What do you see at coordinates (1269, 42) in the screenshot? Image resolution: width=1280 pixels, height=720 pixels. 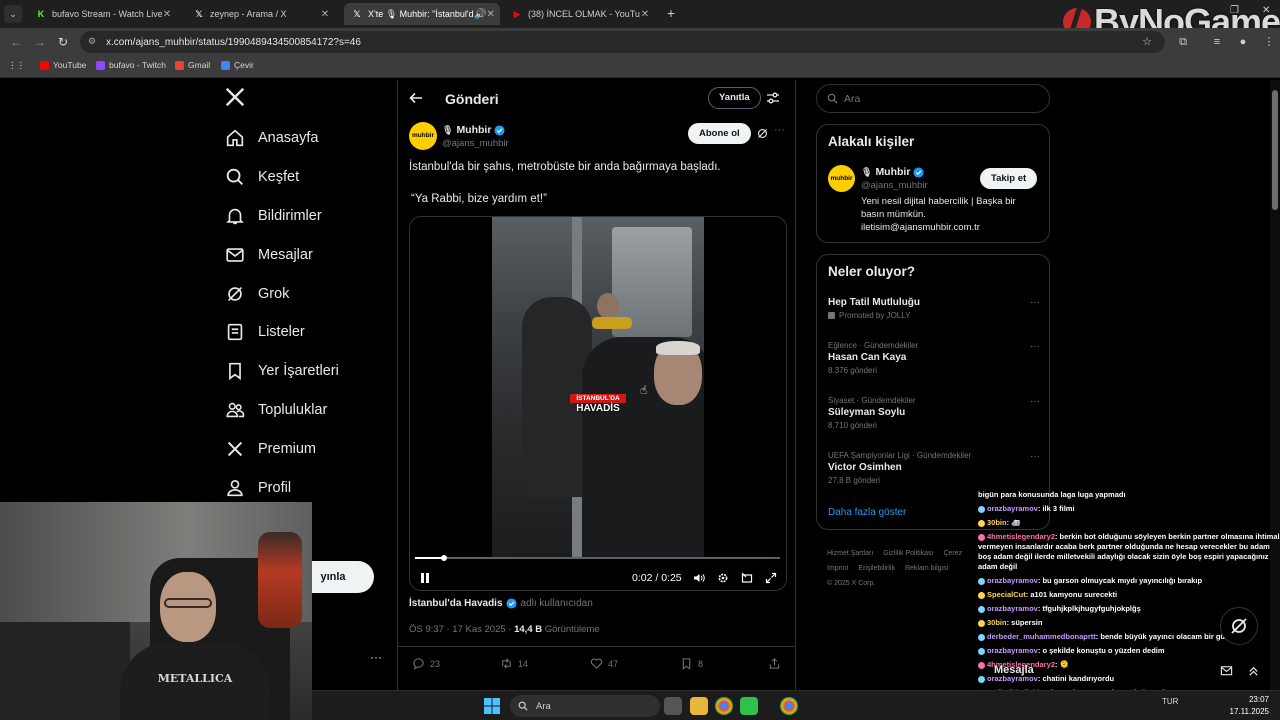 I see `menu-icon: ⋮` at bounding box center [1269, 42].